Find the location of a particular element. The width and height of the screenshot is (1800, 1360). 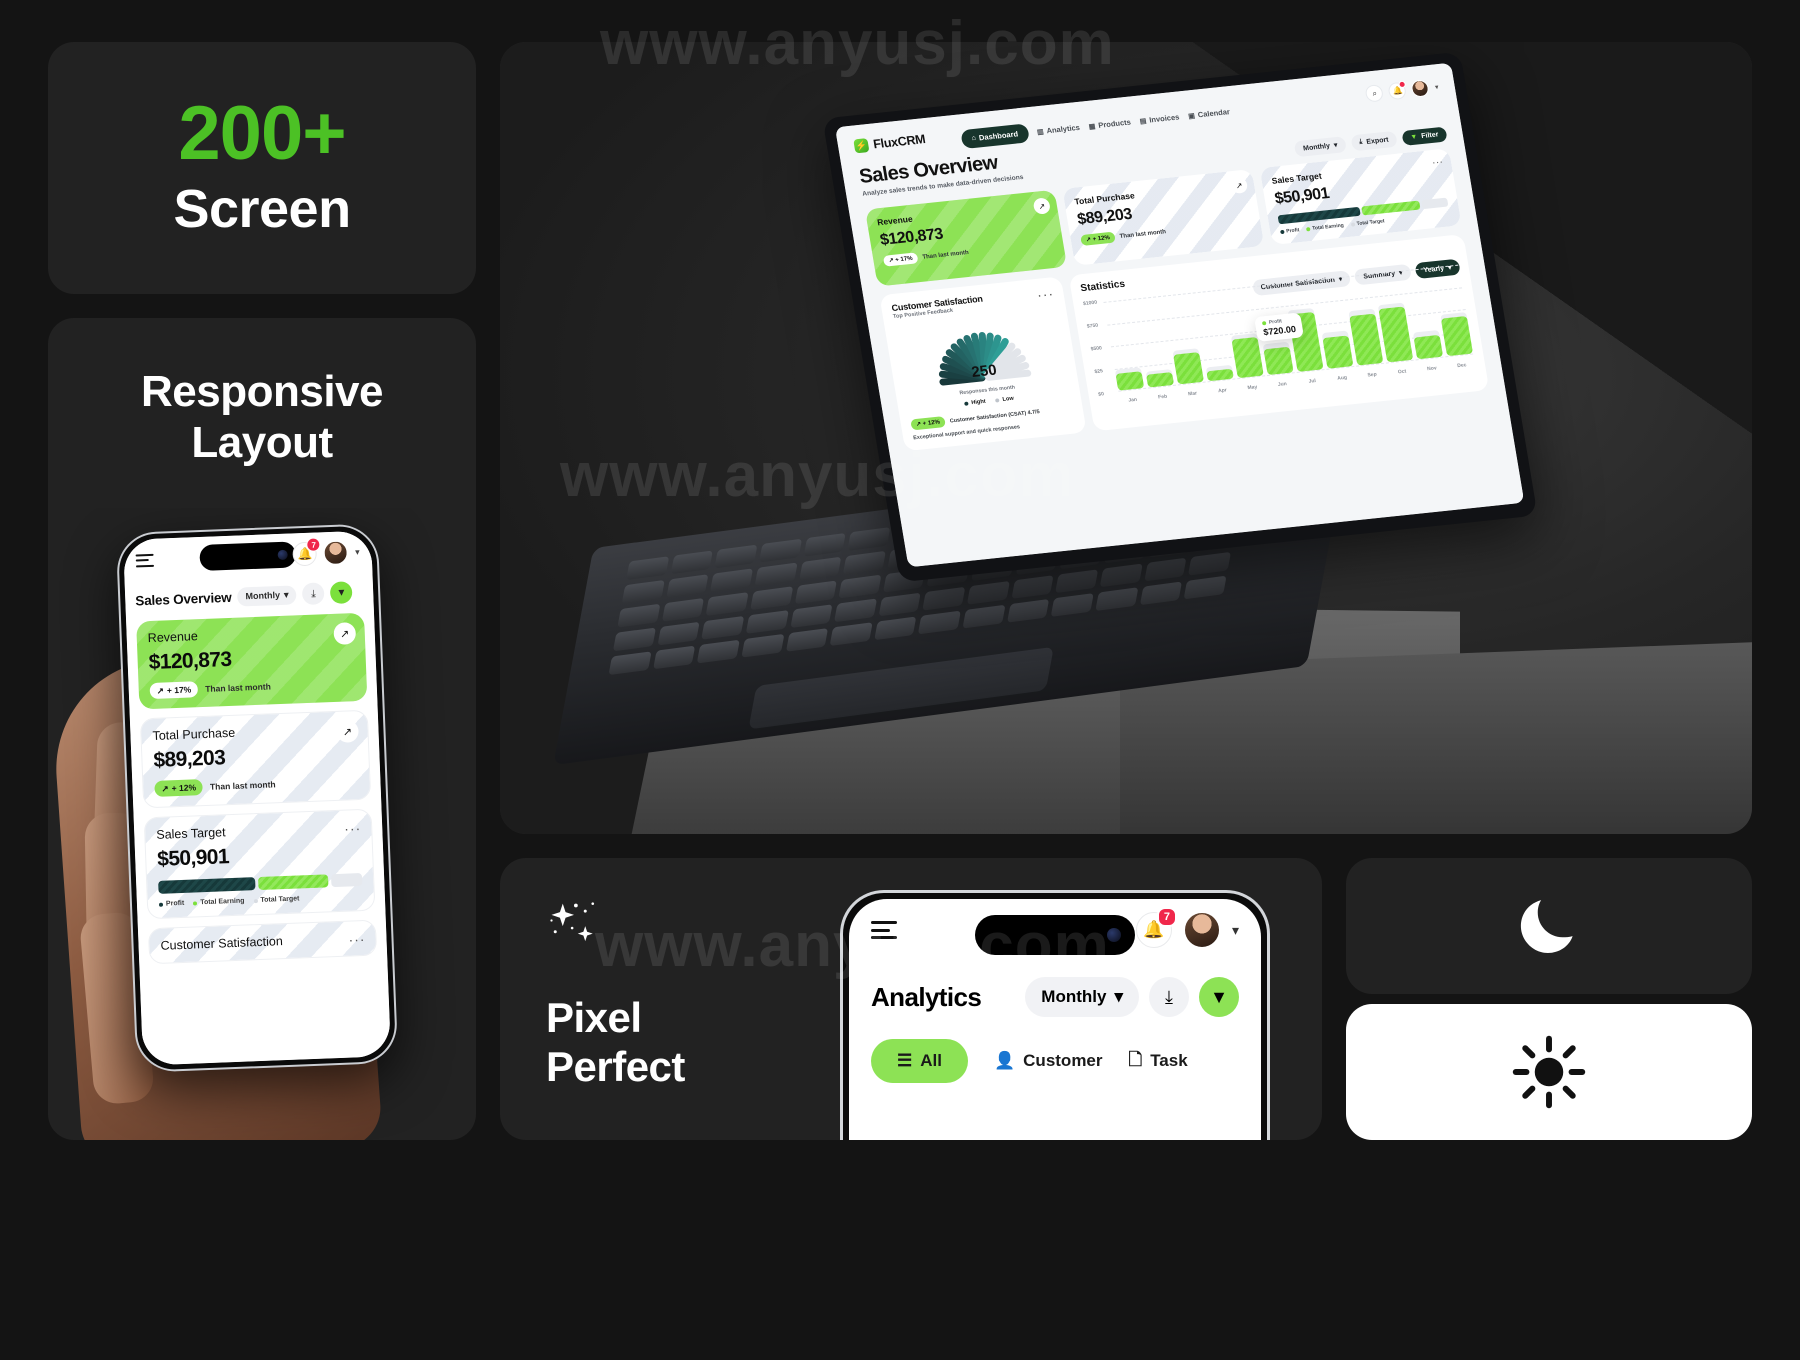

tab-task: 🗋 Task is located at coordinates (1158, 1061).